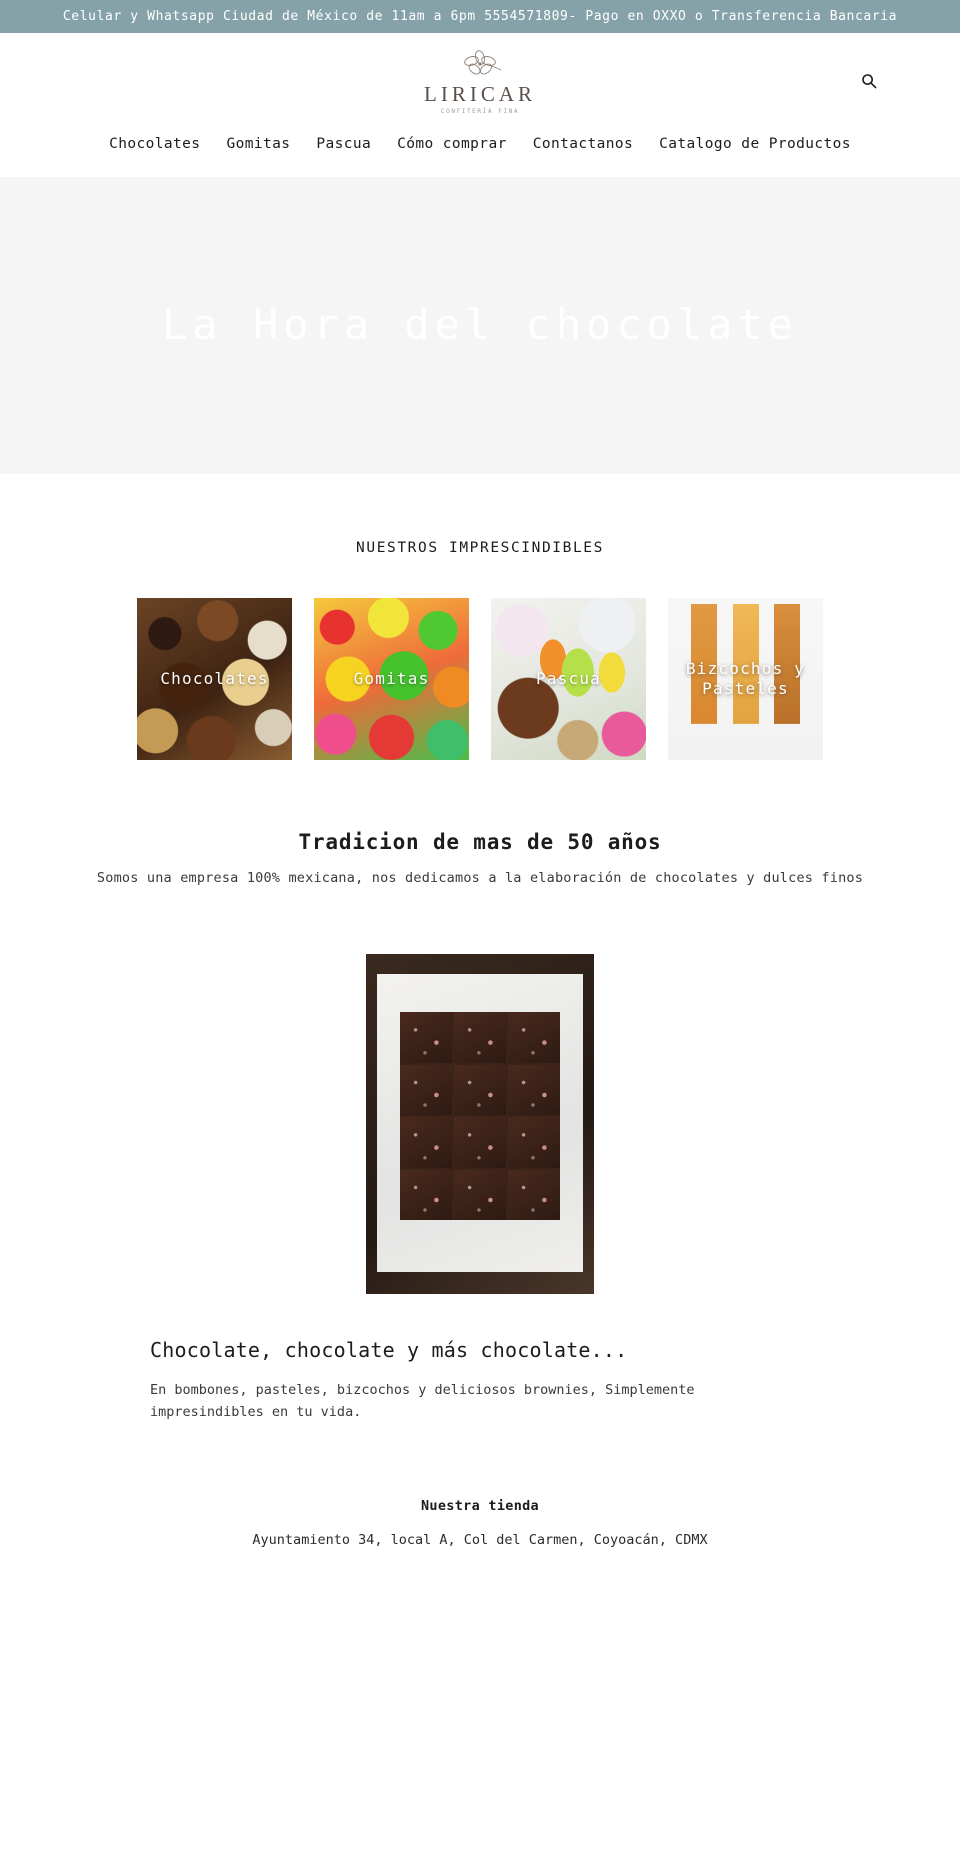 The width and height of the screenshot is (960, 1875). What do you see at coordinates (583, 144) in the screenshot?
I see `nav-item-contactanos: Contactanos` at bounding box center [583, 144].